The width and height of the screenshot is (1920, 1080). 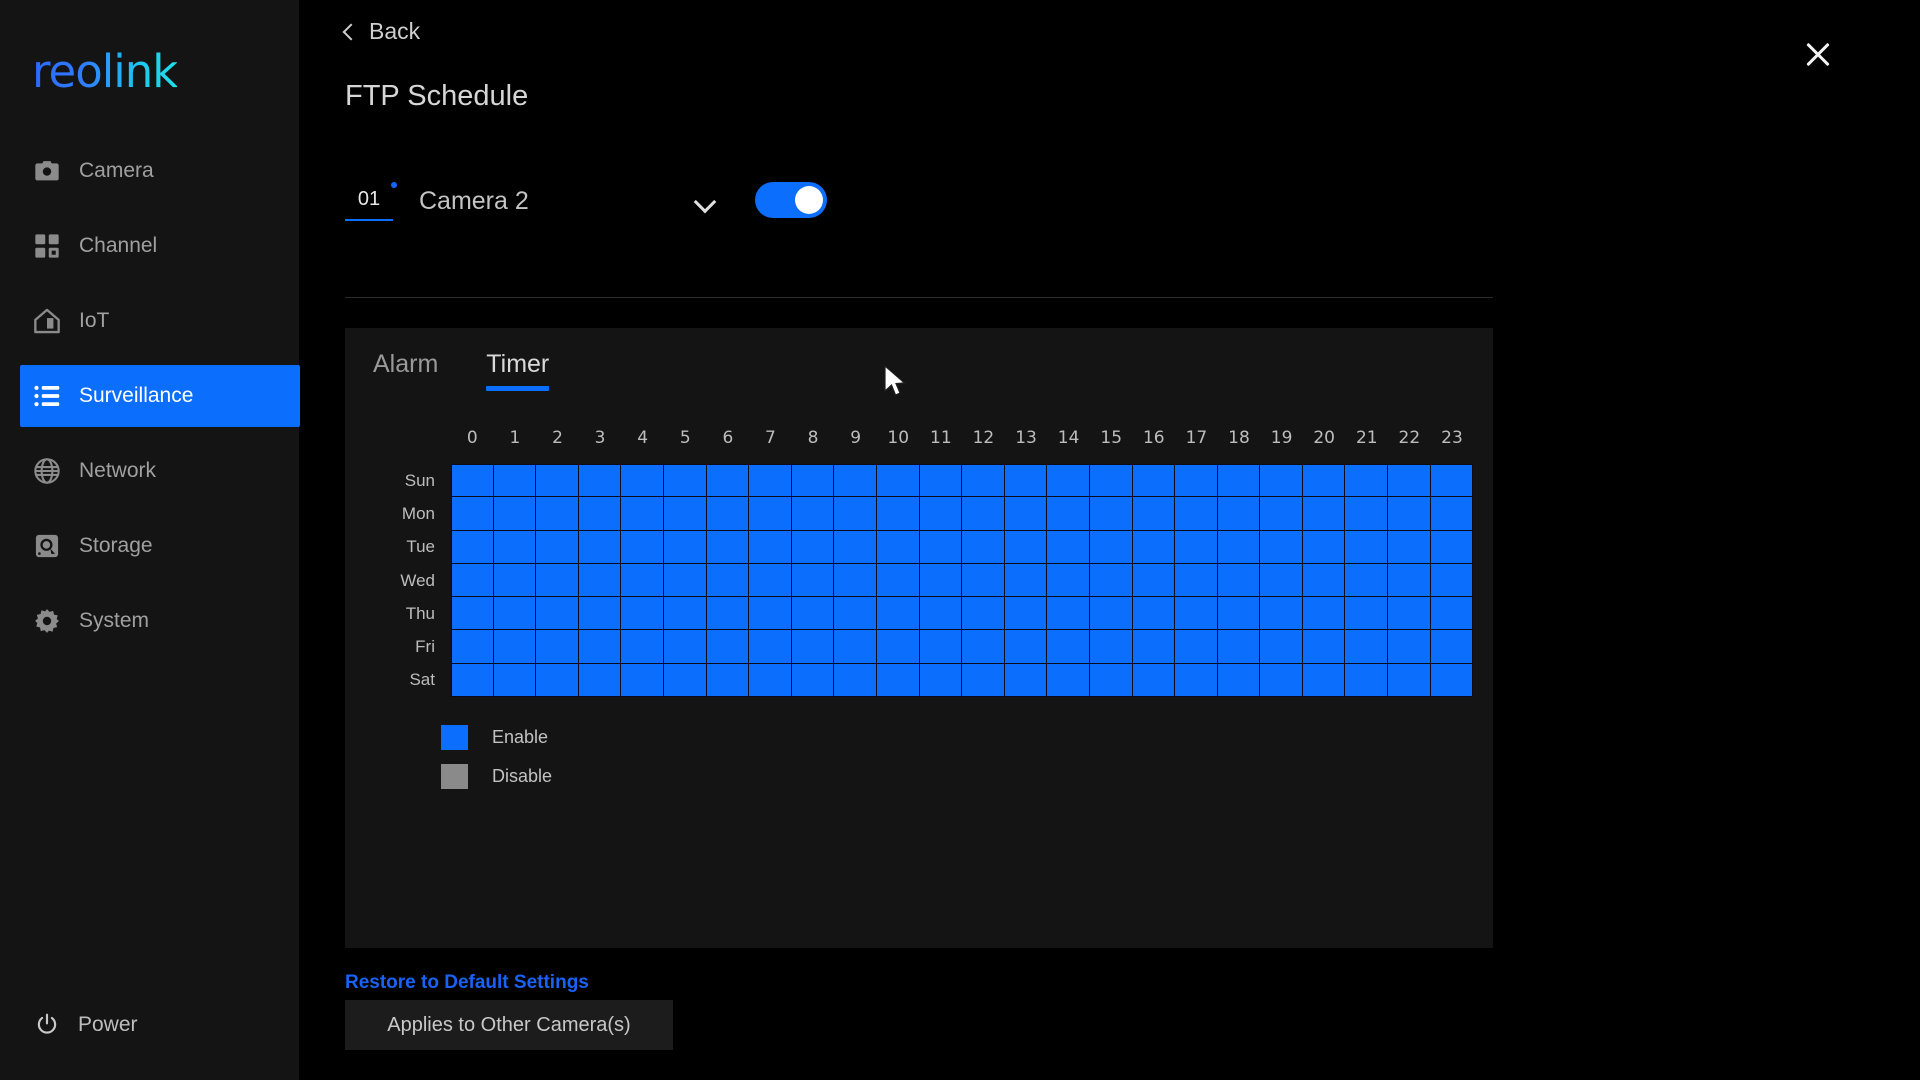 I want to click on sidebar-item-channel: Channel, so click(x=150, y=246).